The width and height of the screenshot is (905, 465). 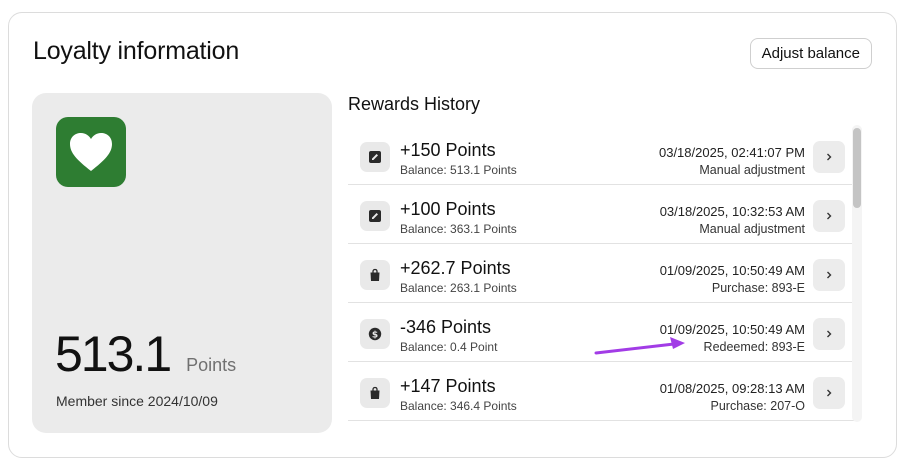 I want to click on balance-unit: Points, so click(x=211, y=365).